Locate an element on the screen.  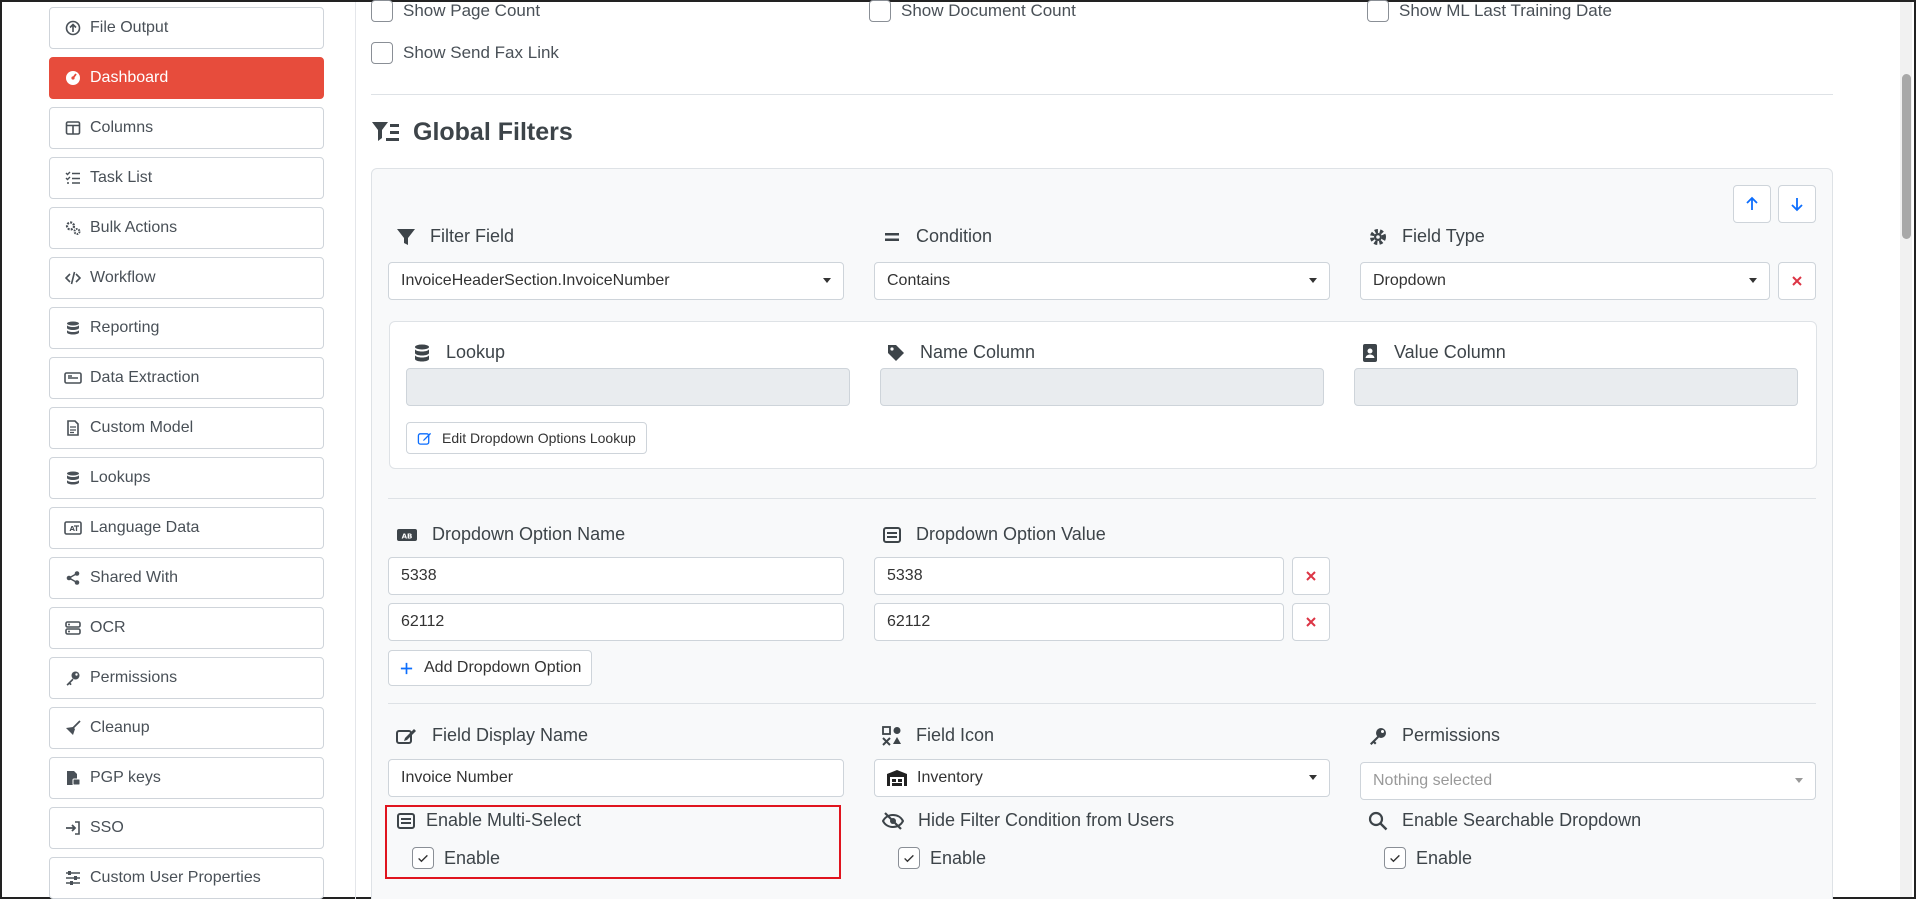
sidebar-item-workflow: Workflow is located at coordinates (186, 278).